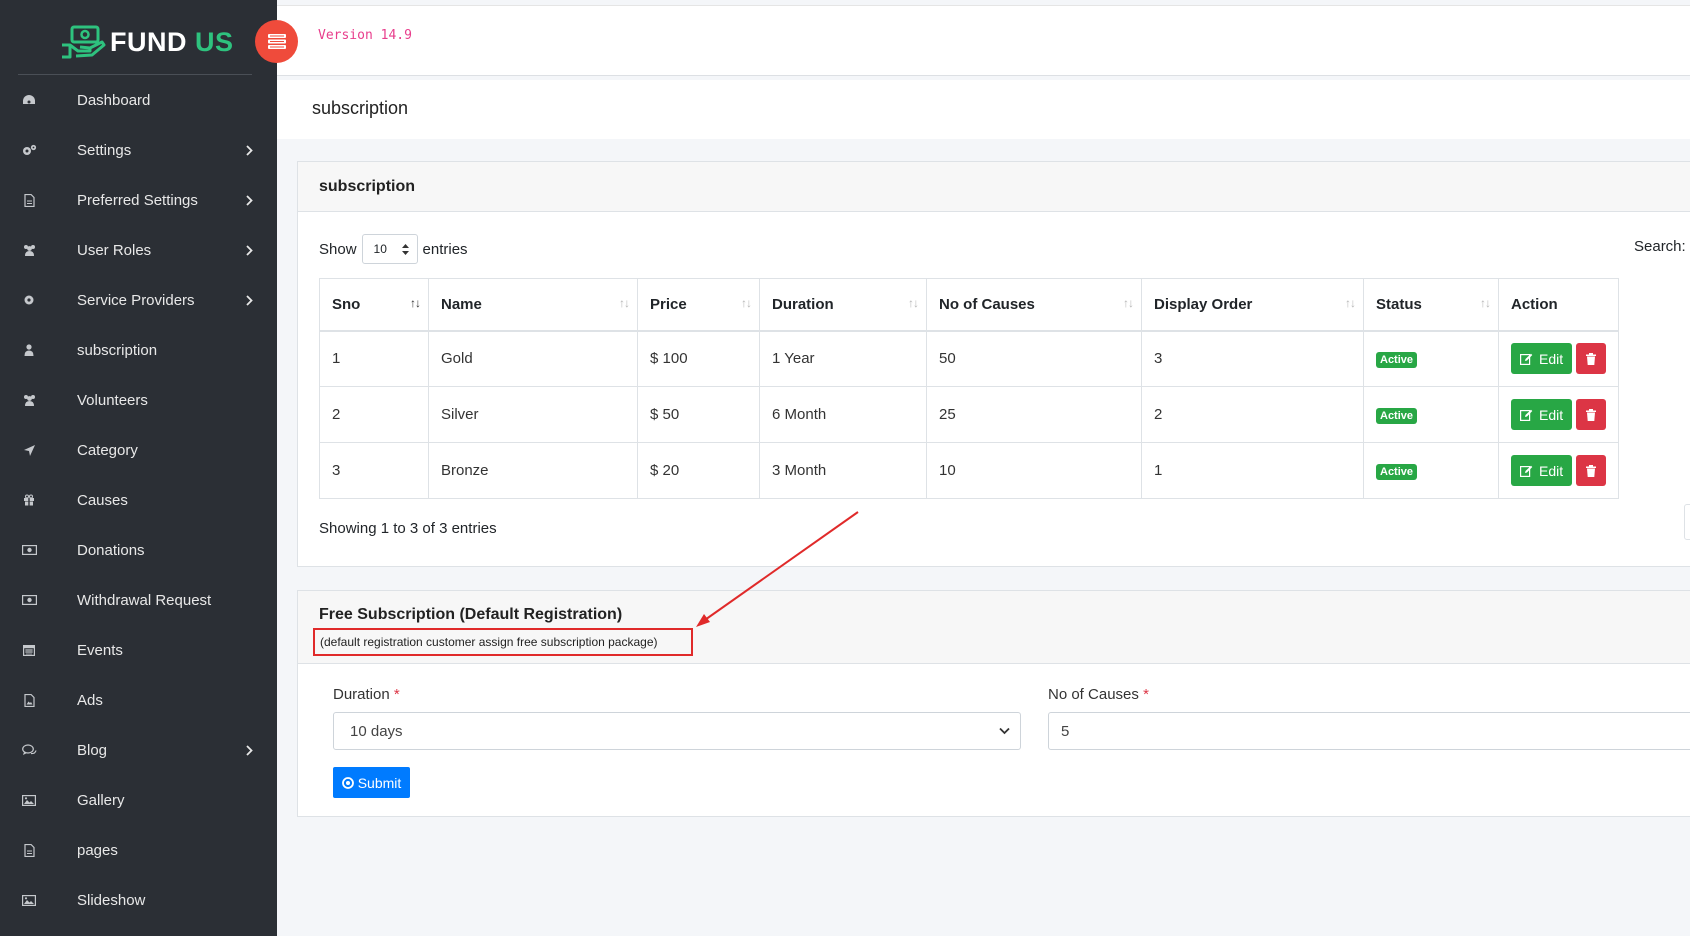 The width and height of the screenshot is (1690, 936). I want to click on column-header-sno: Sno ↑↓, so click(374, 305).